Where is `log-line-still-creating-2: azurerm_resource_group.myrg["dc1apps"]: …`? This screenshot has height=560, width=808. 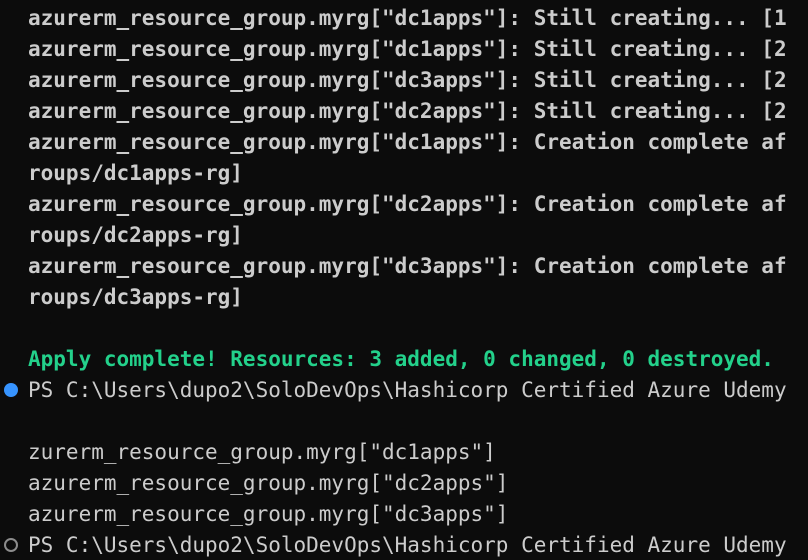 log-line-still-creating-2: azurerm_resource_group.myrg["dc1apps"]: … is located at coordinates (407, 49).